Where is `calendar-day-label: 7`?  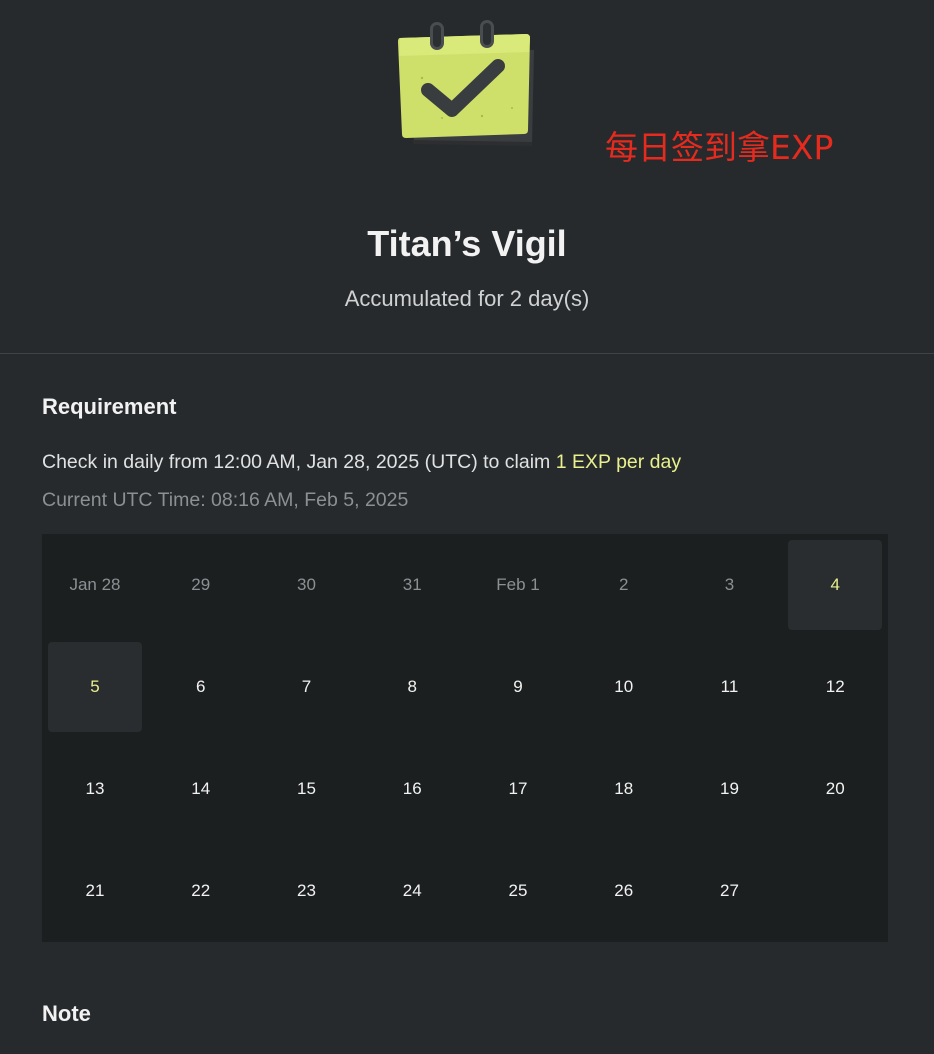
calendar-day-label: 7 is located at coordinates (306, 686).